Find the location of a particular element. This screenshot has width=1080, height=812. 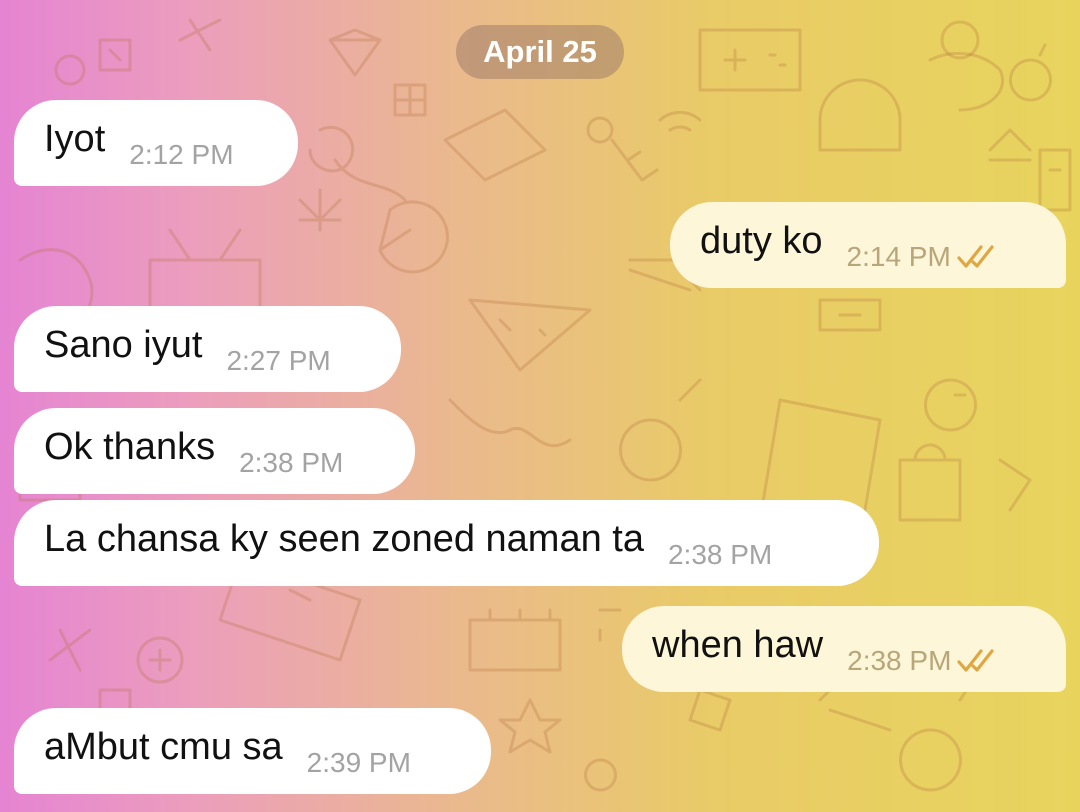

message-bubble-incoming: aMbut cmu sa 2:39 PM is located at coordinates (252, 751).